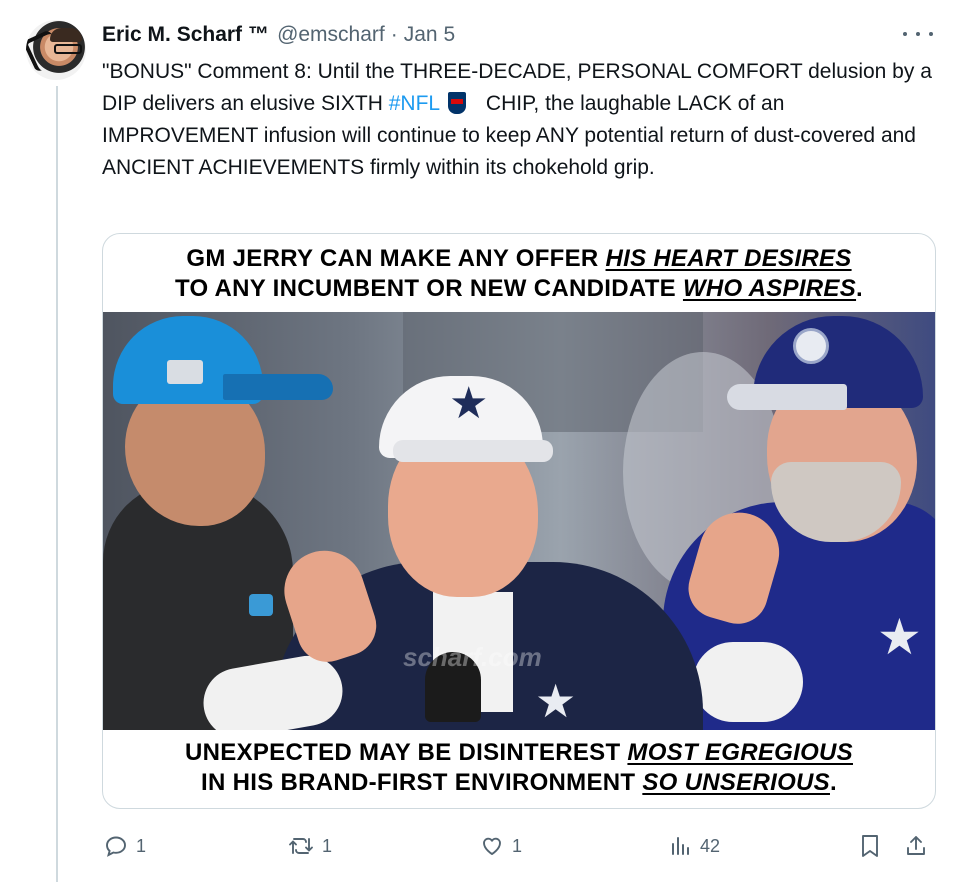  What do you see at coordinates (710, 845) in the screenshot?
I see `view-count: 42` at bounding box center [710, 845].